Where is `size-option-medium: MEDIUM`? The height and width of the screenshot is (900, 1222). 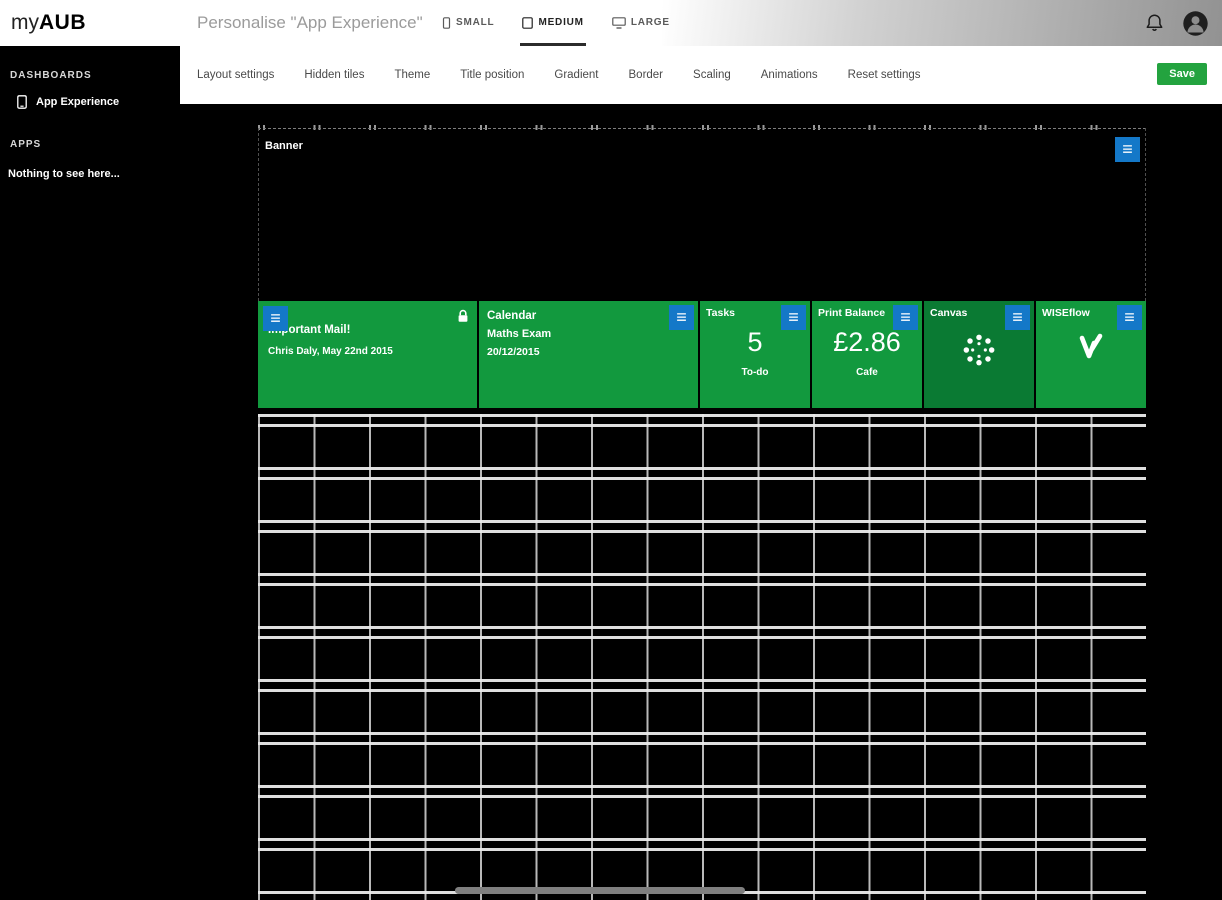 size-option-medium: MEDIUM is located at coordinates (553, 23).